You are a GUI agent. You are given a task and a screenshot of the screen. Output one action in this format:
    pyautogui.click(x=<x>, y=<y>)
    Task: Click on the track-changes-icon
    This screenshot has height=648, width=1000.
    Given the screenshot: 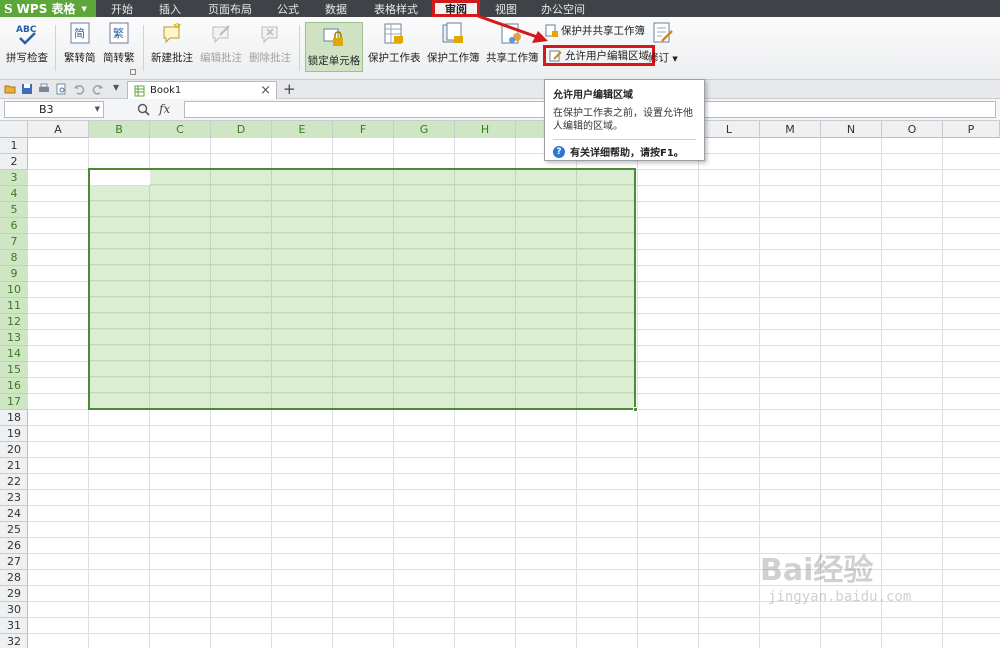 What is the action you would take?
    pyautogui.click(x=663, y=32)
    